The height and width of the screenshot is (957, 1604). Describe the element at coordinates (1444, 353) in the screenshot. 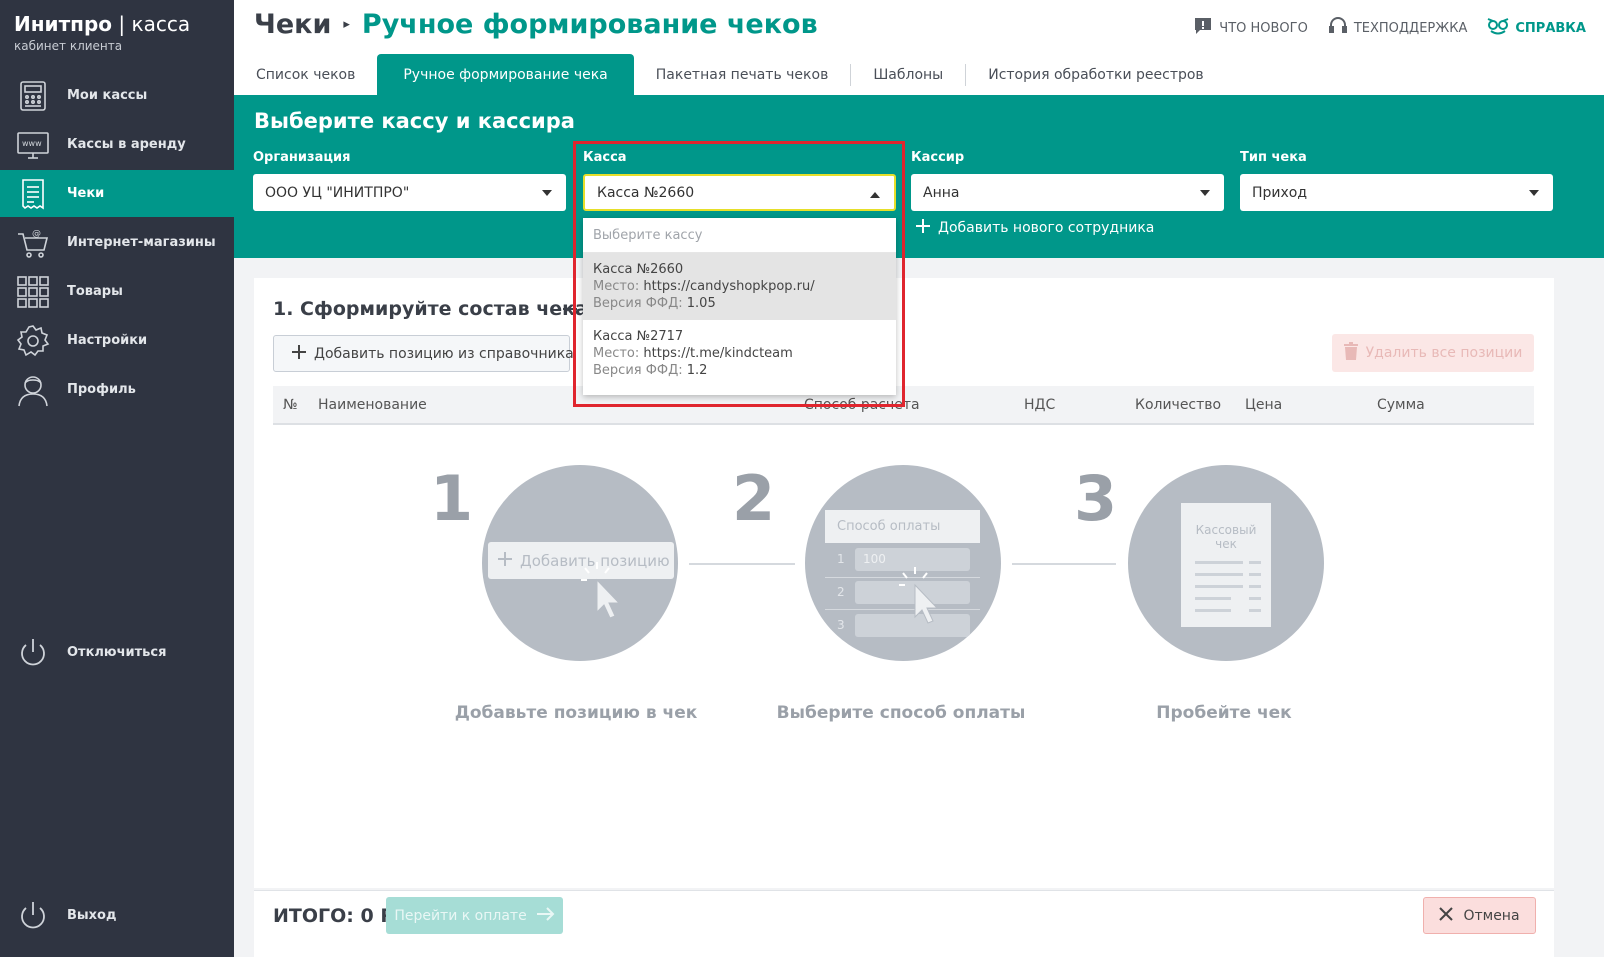

I see `delete-all-label: Удалить все позиции` at that location.